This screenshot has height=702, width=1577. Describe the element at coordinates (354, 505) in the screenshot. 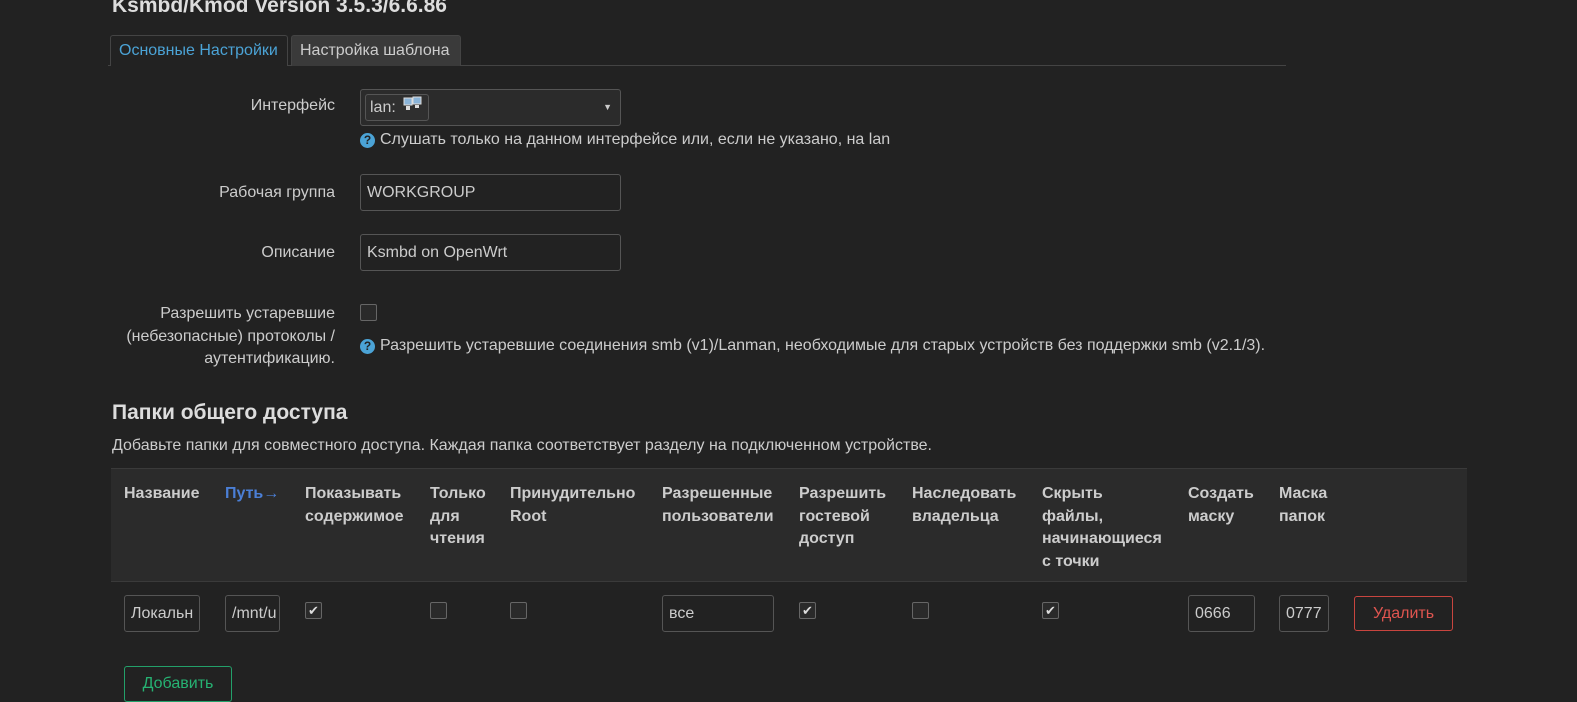

I see `column-header-browseable: Показывать содержимое` at that location.